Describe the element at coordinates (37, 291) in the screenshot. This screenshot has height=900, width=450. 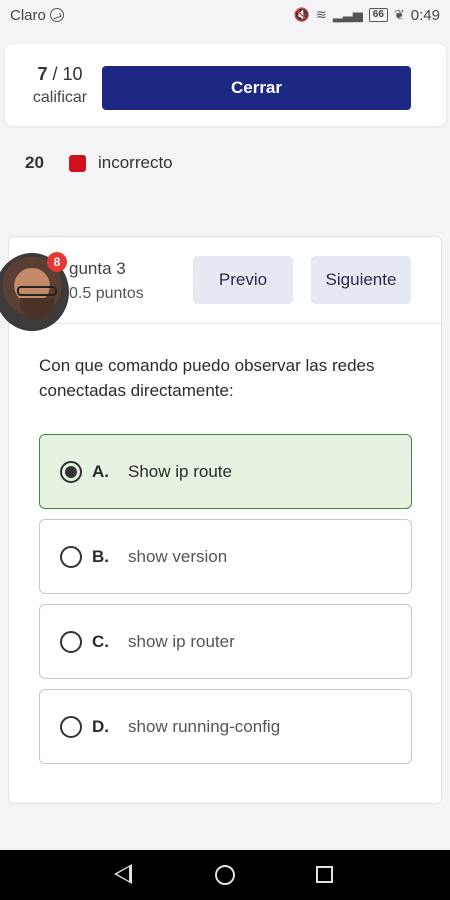
I see `avatar-glasses` at that location.